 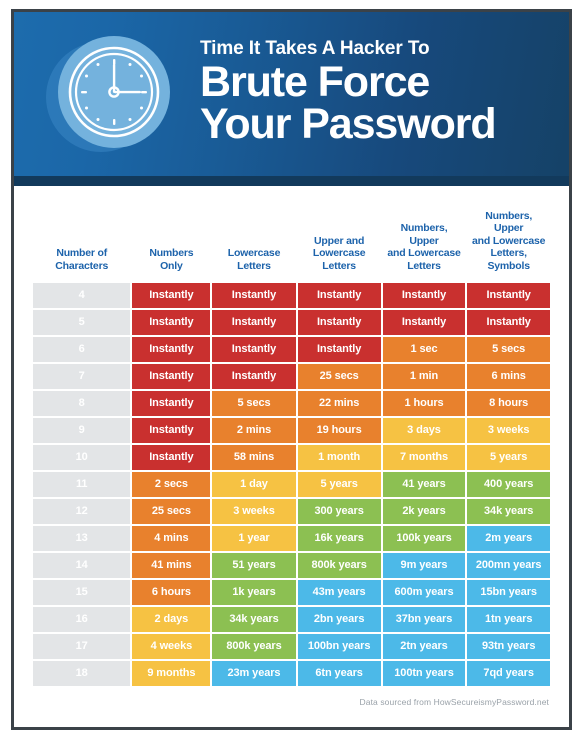 What do you see at coordinates (82, 253) in the screenshot?
I see `col-header-line: Number of` at bounding box center [82, 253].